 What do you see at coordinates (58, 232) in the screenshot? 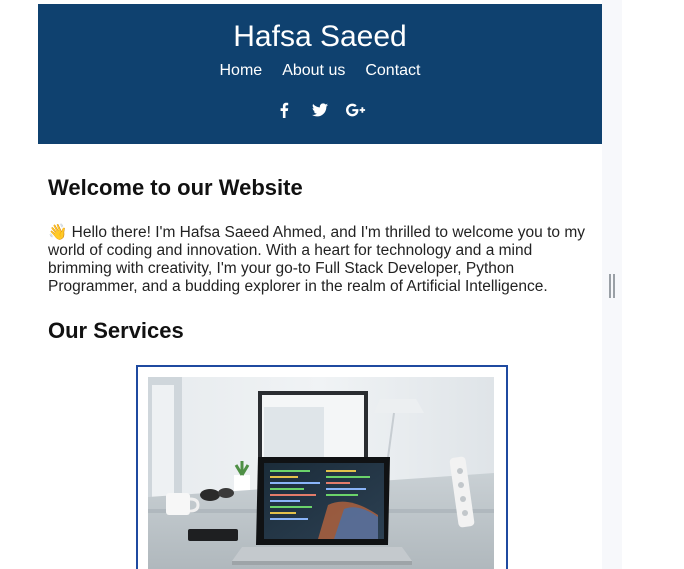
I see `waving-hand-icon: 👋` at bounding box center [58, 232].